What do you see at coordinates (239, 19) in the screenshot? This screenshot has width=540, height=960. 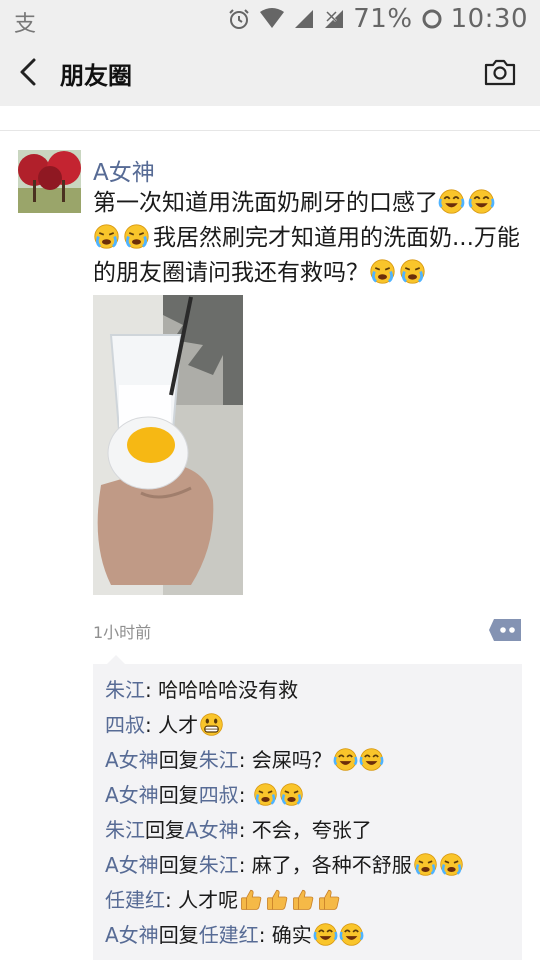 I see `alarm-icon` at bounding box center [239, 19].